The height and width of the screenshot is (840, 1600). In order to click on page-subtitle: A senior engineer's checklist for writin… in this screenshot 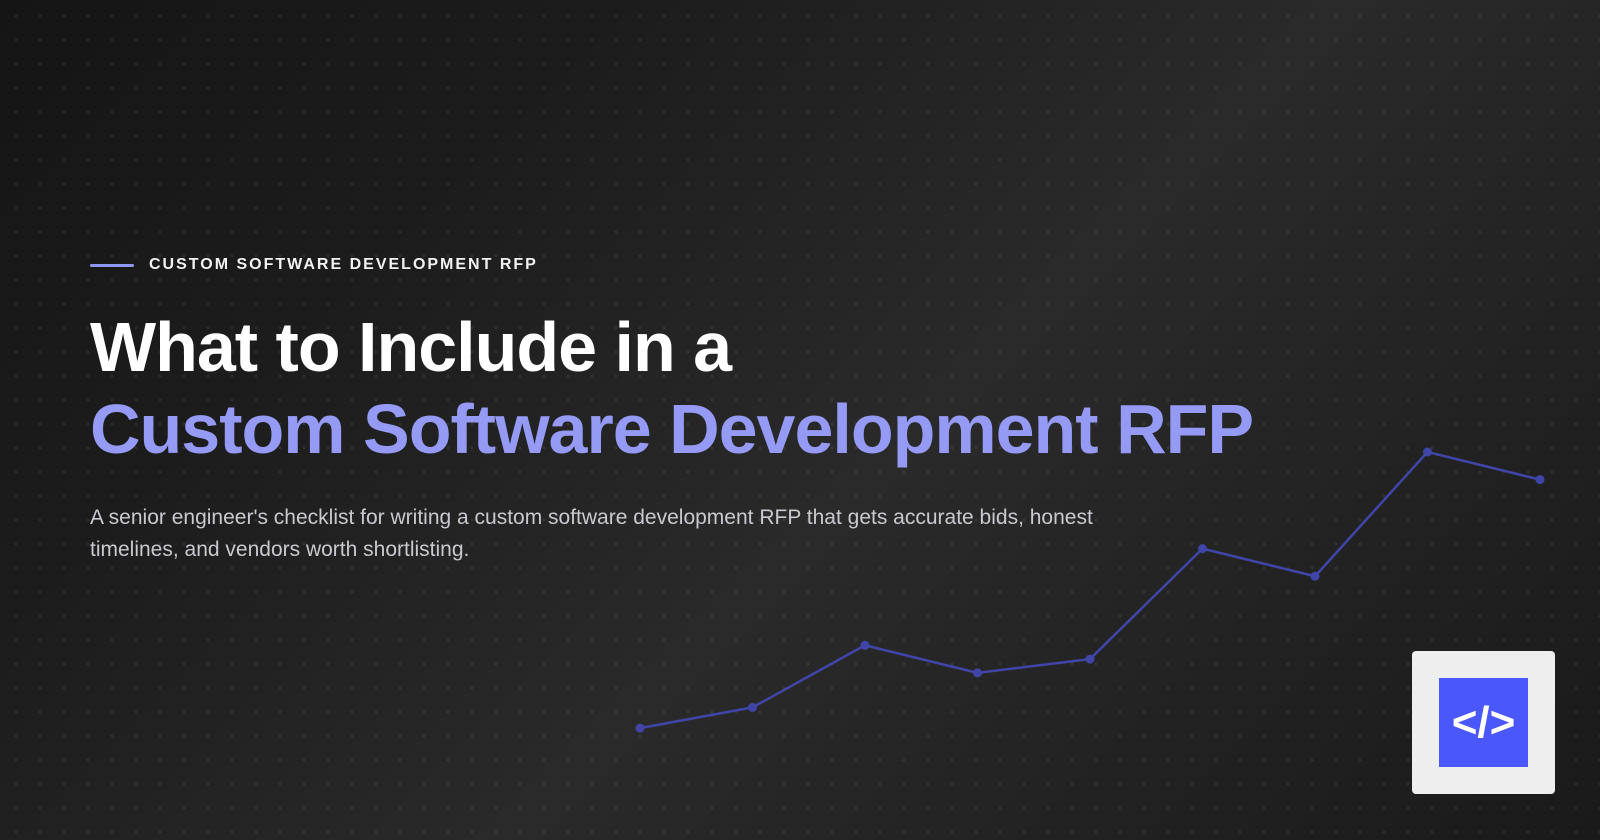, I will do `click(591, 533)`.